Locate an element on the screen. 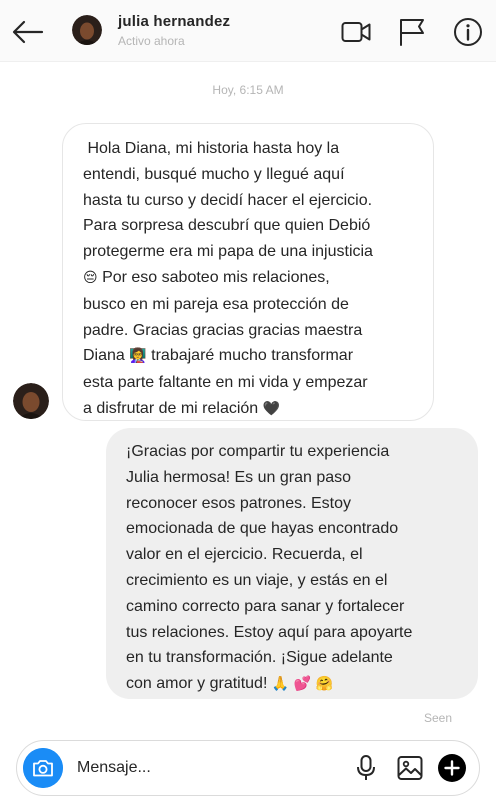  message-composer is located at coordinates (248, 768).